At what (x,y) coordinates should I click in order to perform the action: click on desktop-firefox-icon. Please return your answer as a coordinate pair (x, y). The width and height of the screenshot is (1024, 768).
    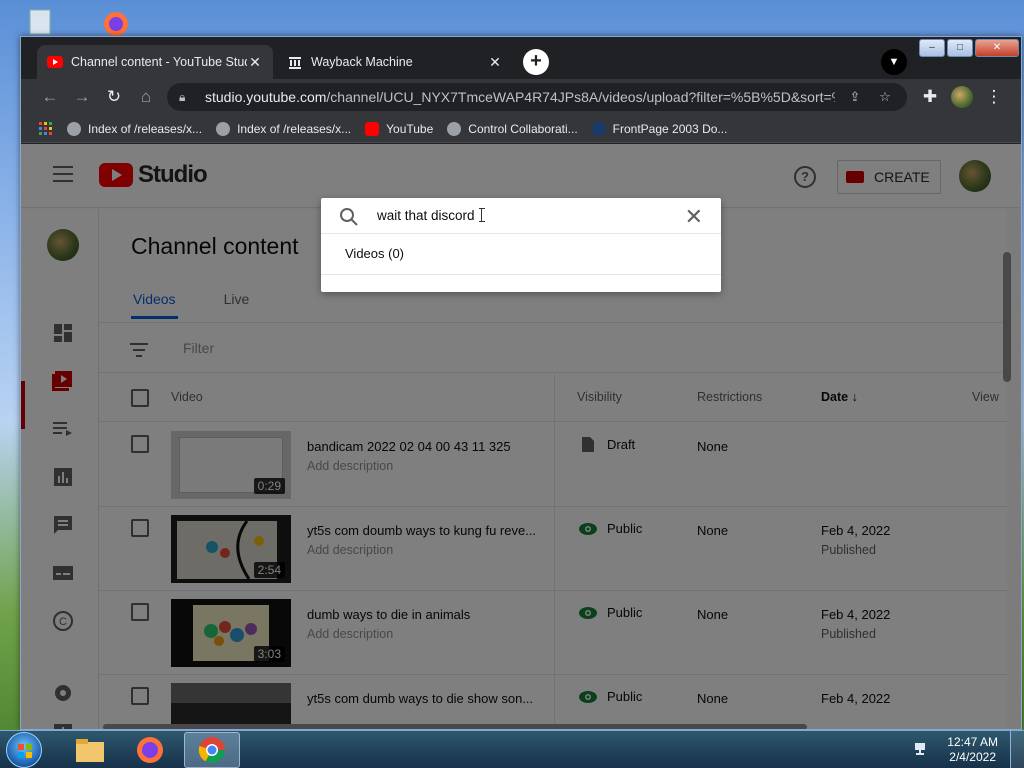
    Looking at the image, I should click on (116, 21).